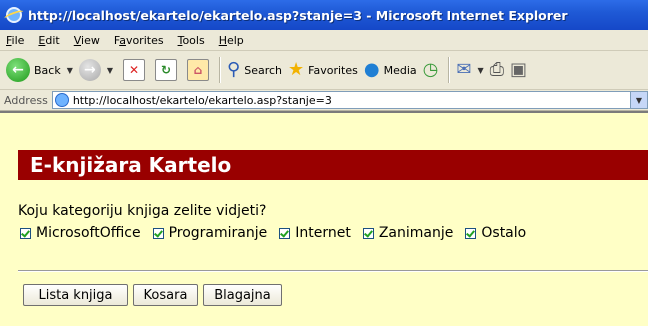 This screenshot has width=648, height=326. Describe the element at coordinates (323, 233) in the screenshot. I see `category-label: Internet` at that location.